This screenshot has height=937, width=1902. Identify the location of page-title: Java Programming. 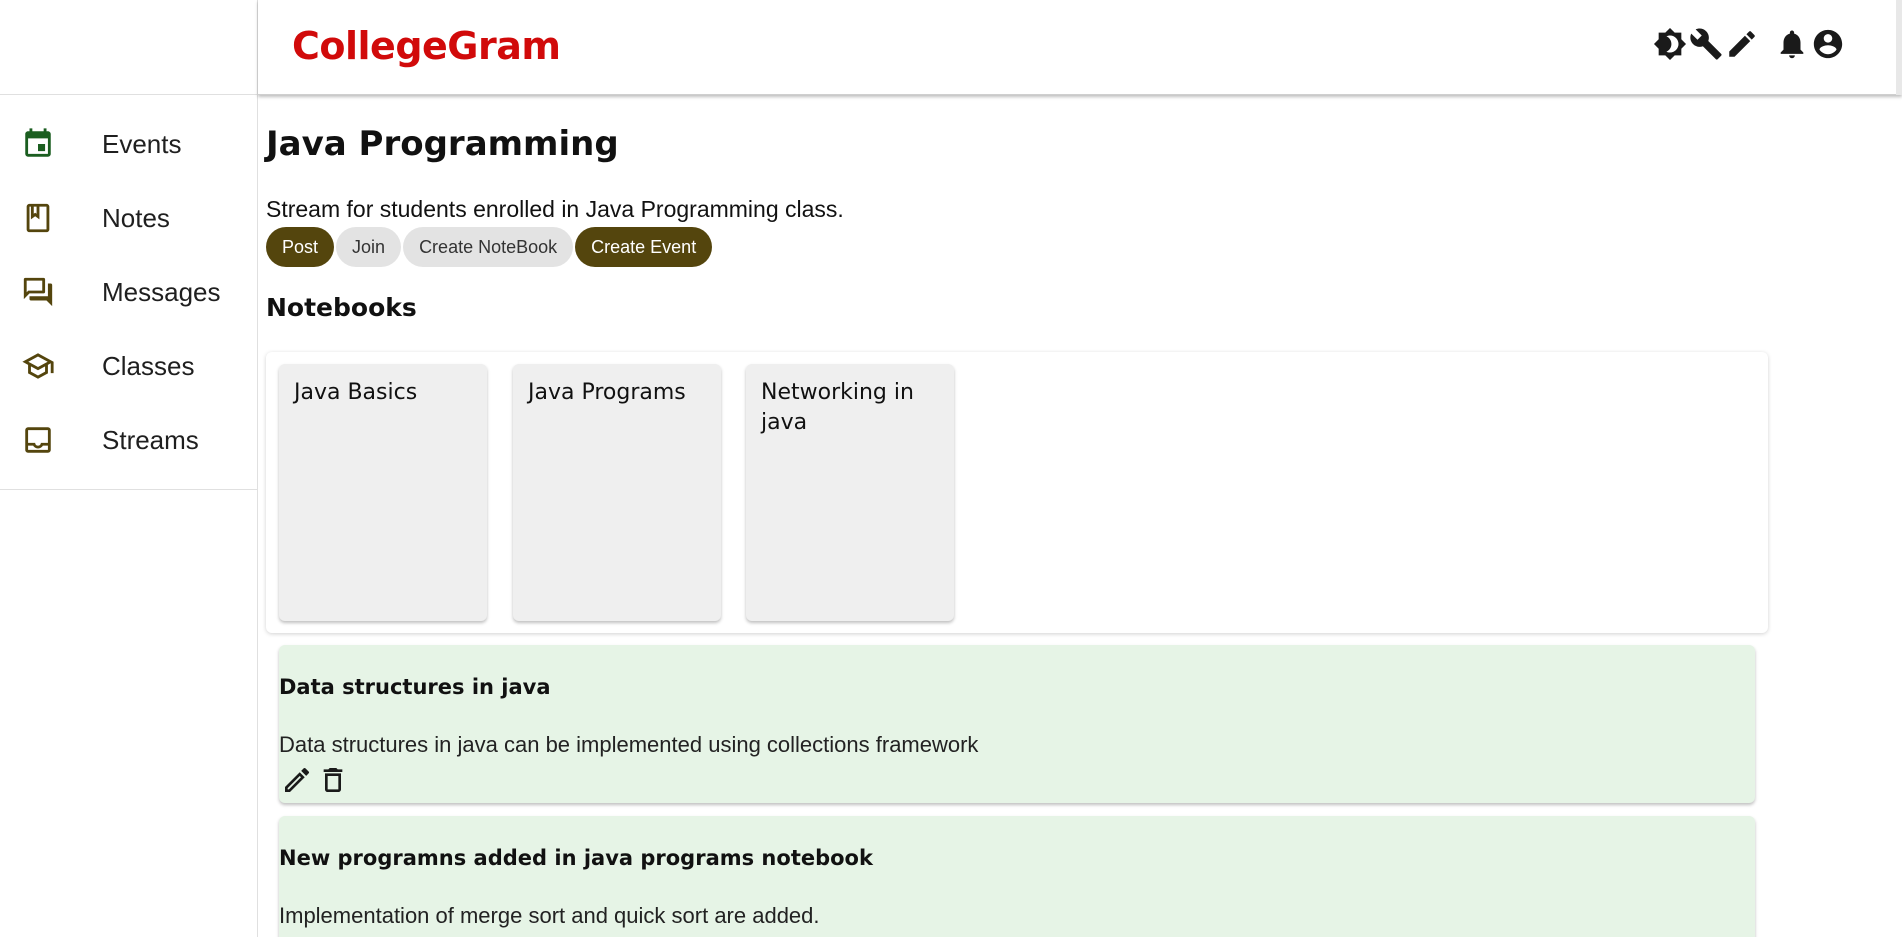
(442, 144).